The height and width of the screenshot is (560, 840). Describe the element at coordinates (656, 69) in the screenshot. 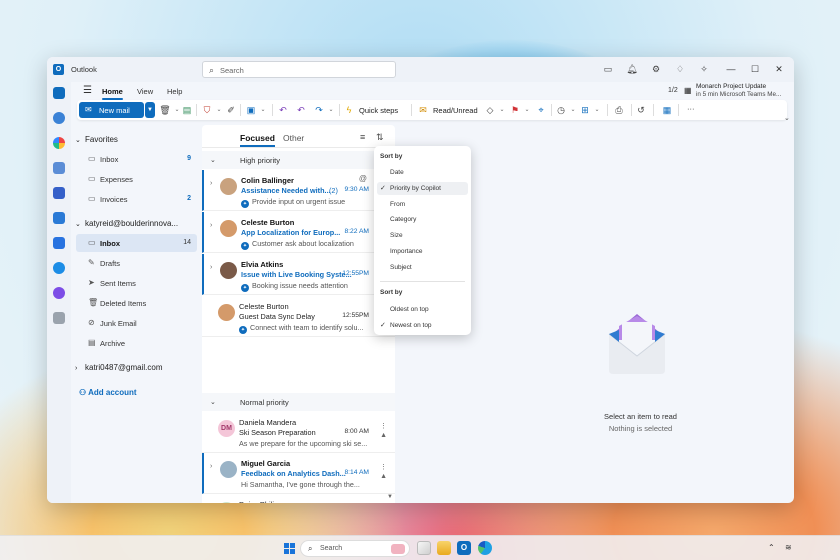

I see `gear-icon: ⚙` at that location.